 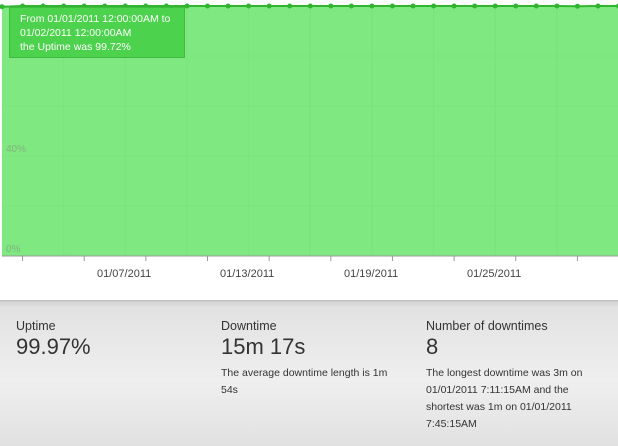 What do you see at coordinates (13, 249) in the screenshot?
I see `y-tick-label: 0%` at bounding box center [13, 249].